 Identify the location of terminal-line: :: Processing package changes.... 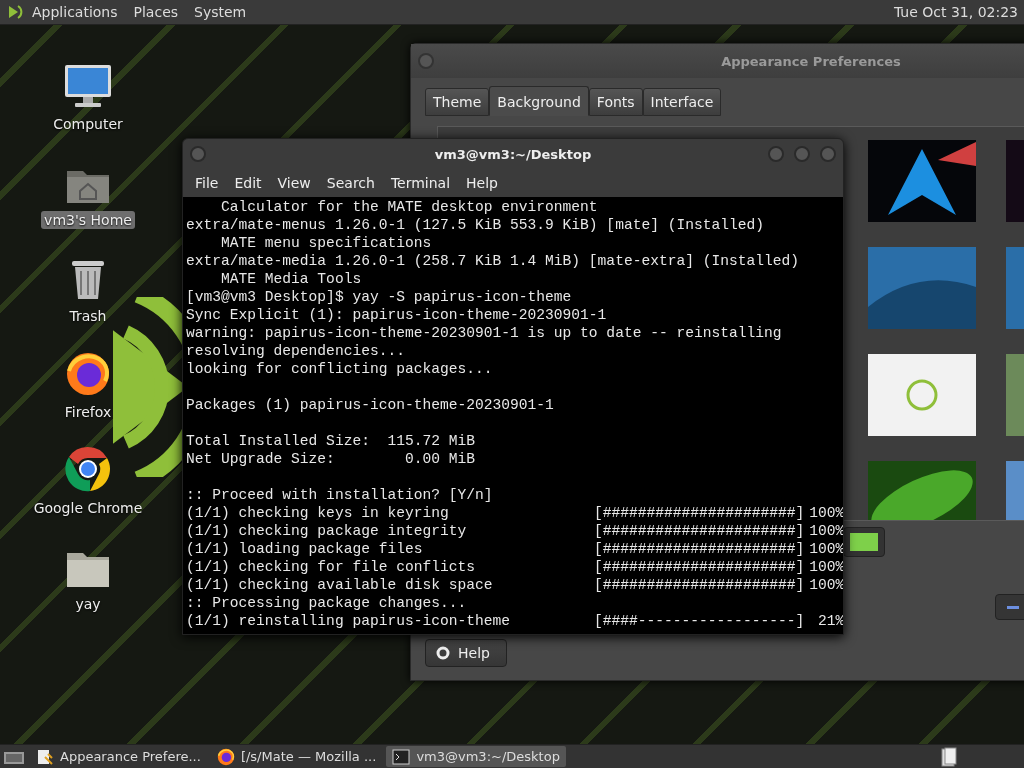
(327, 603).